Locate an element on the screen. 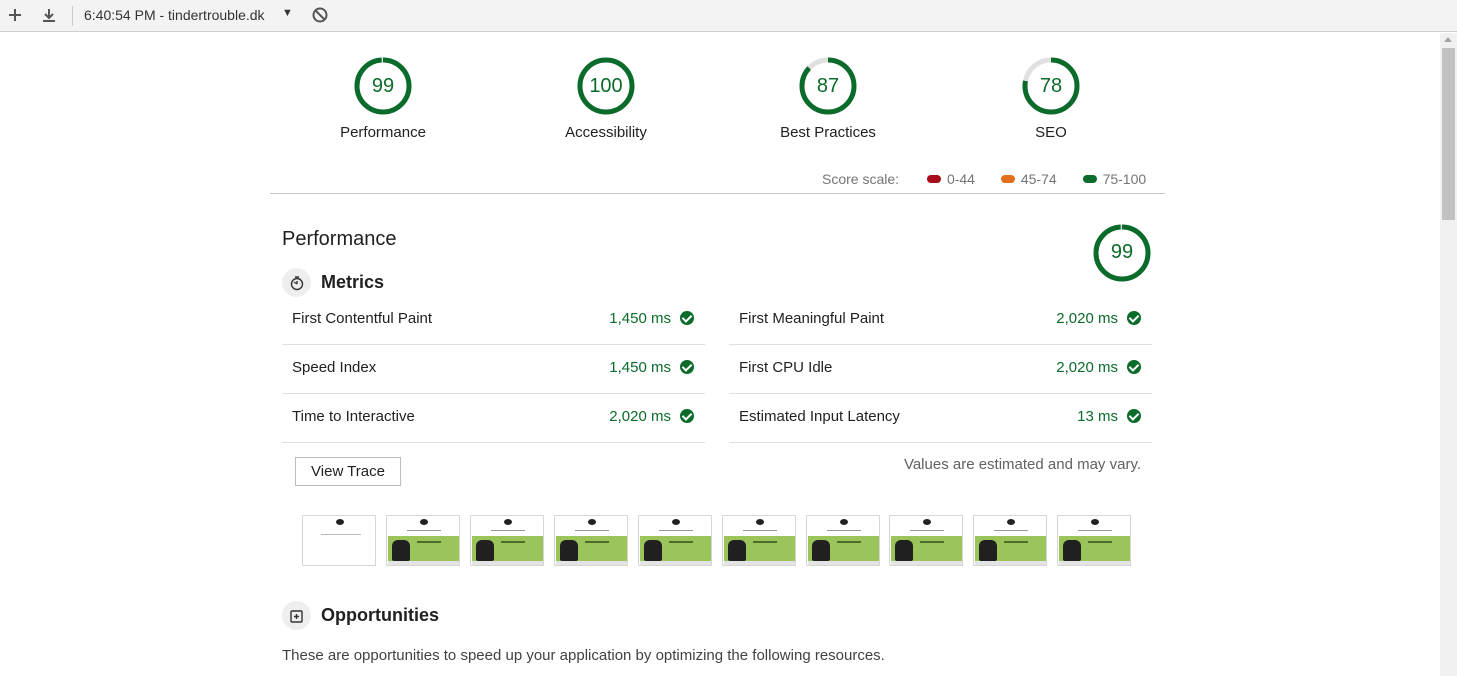 The width and height of the screenshot is (1457, 676). metric-speed-index: Speed Index 1,450 ms is located at coordinates (493, 370).